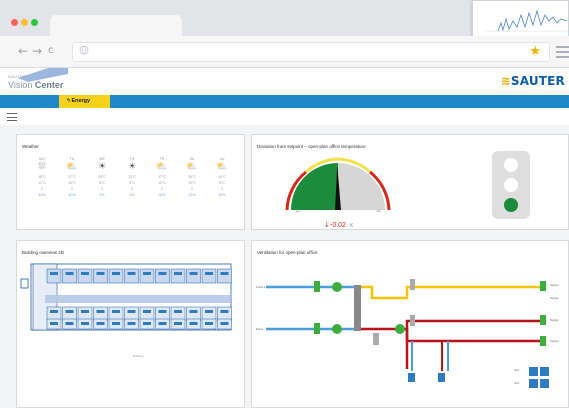 Image resolution: width=569 pixels, height=408 pixels. I want to click on forward-arrow-icon: →, so click(37, 51).